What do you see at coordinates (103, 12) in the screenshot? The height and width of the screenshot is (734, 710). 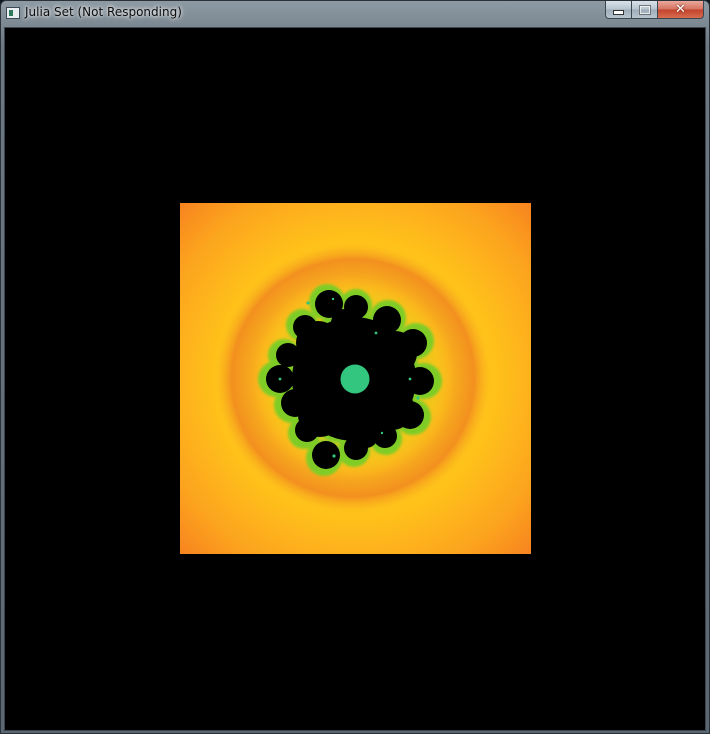 I see `window-title: Julia Set (Not Responding)` at bounding box center [103, 12].